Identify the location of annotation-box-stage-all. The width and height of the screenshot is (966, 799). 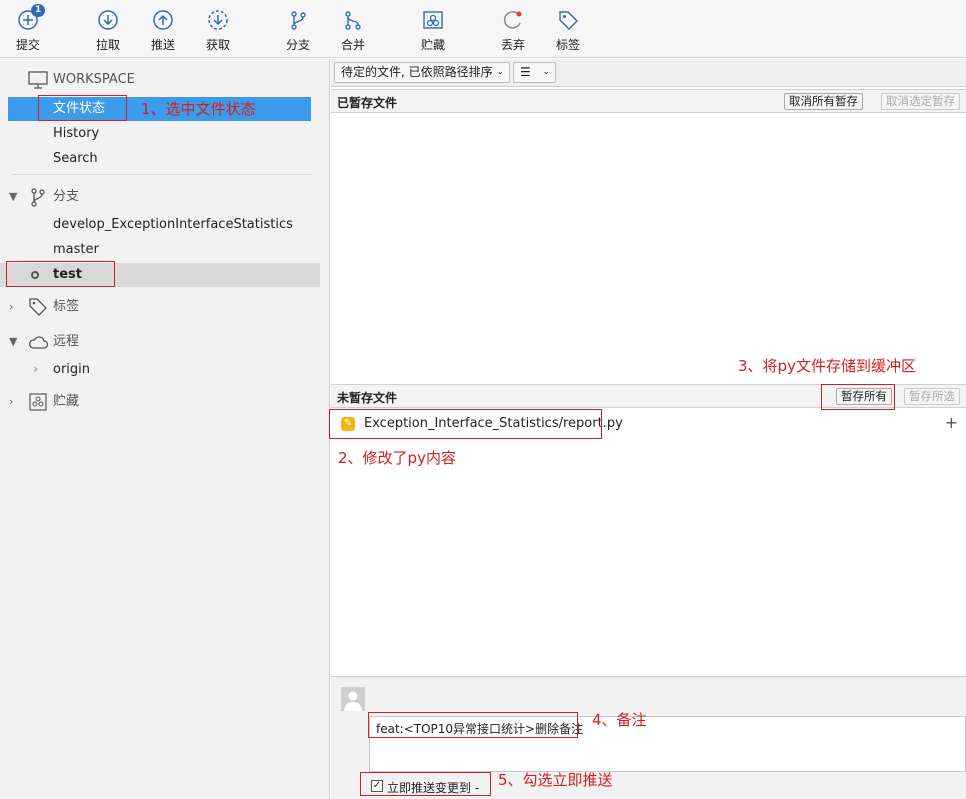
(858, 397).